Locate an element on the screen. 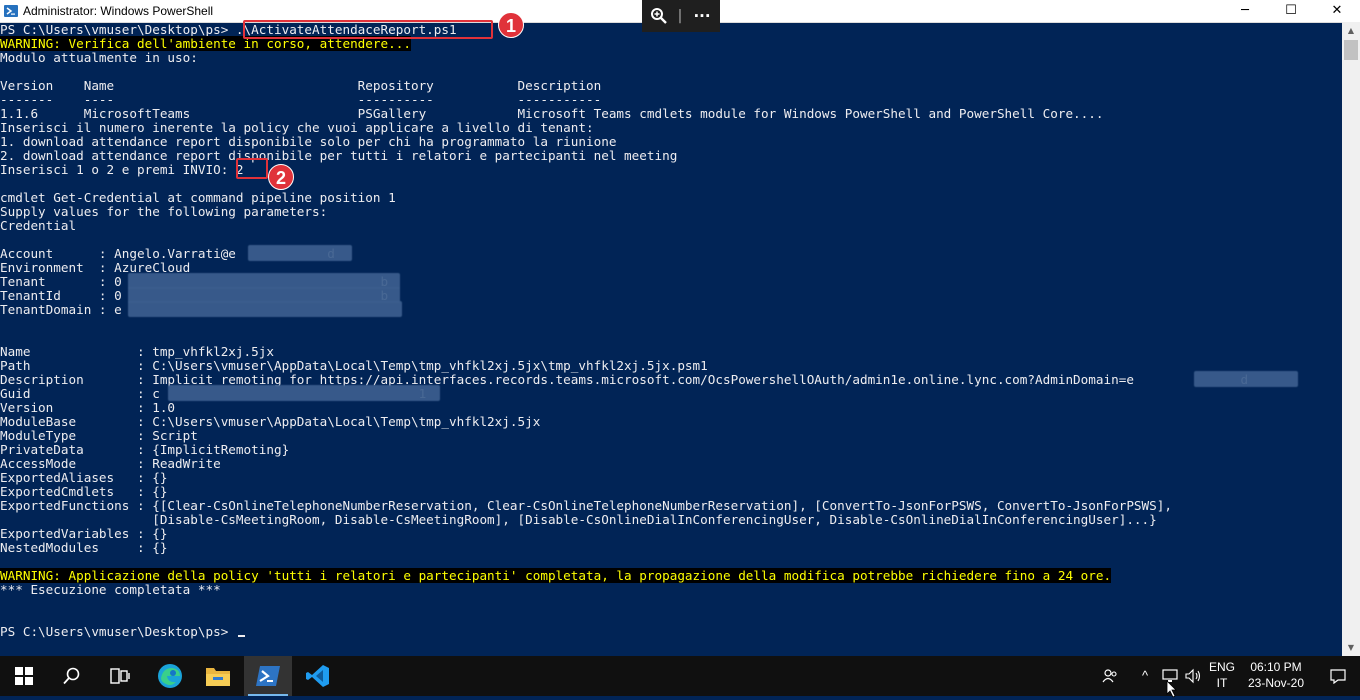  console-line: ExportedAliases : {} is located at coordinates (83, 478).